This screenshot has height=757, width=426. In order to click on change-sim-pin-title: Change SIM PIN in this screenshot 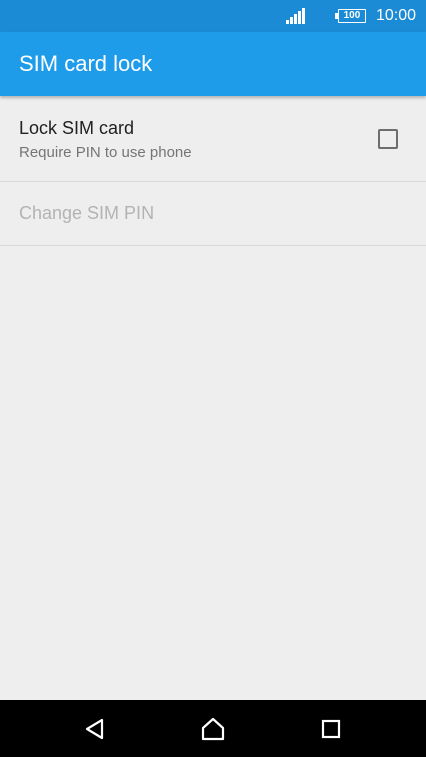, I will do `click(87, 213)`.